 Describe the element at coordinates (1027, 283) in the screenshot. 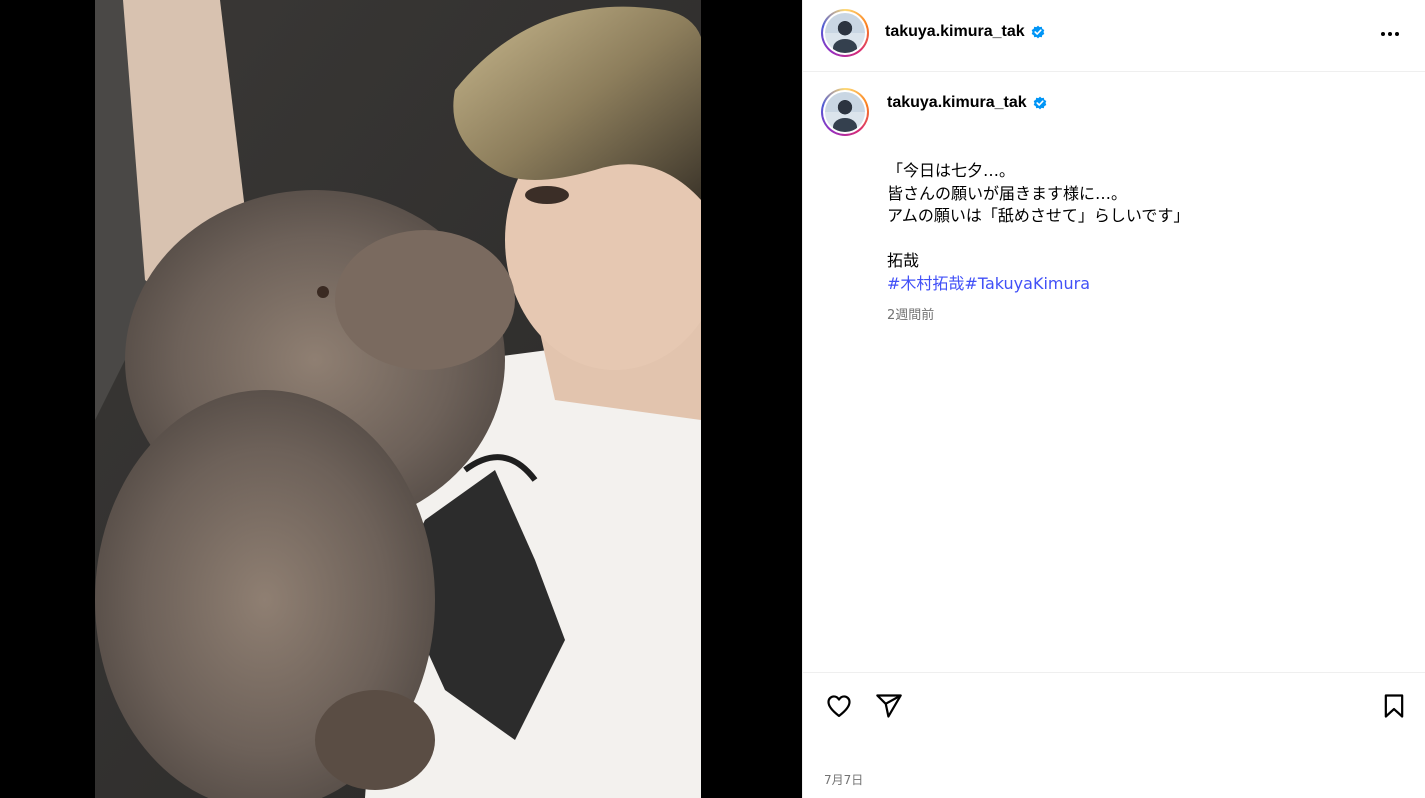

I see `hashtag-link: #TakuyaKimura` at that location.